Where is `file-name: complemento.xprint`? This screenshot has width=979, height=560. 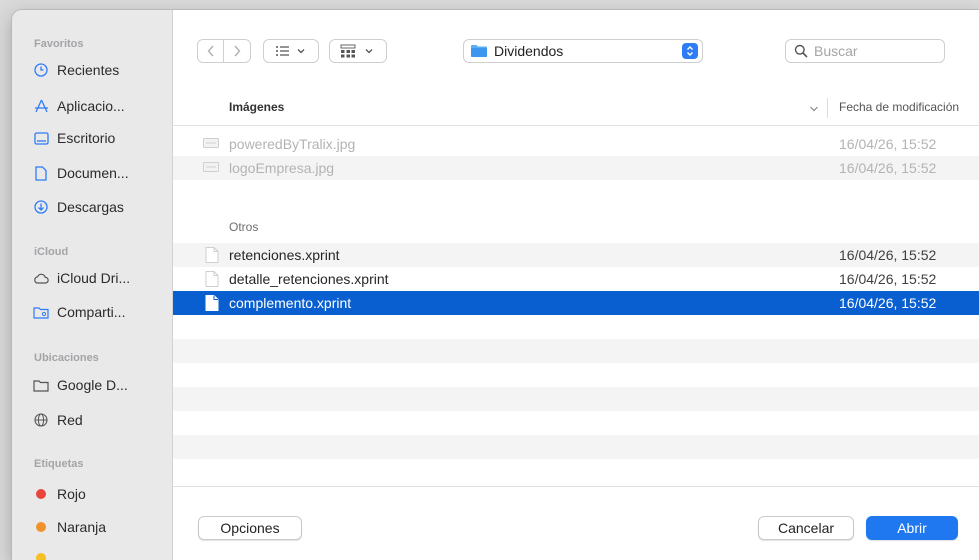 file-name: complemento.xprint is located at coordinates (290, 303).